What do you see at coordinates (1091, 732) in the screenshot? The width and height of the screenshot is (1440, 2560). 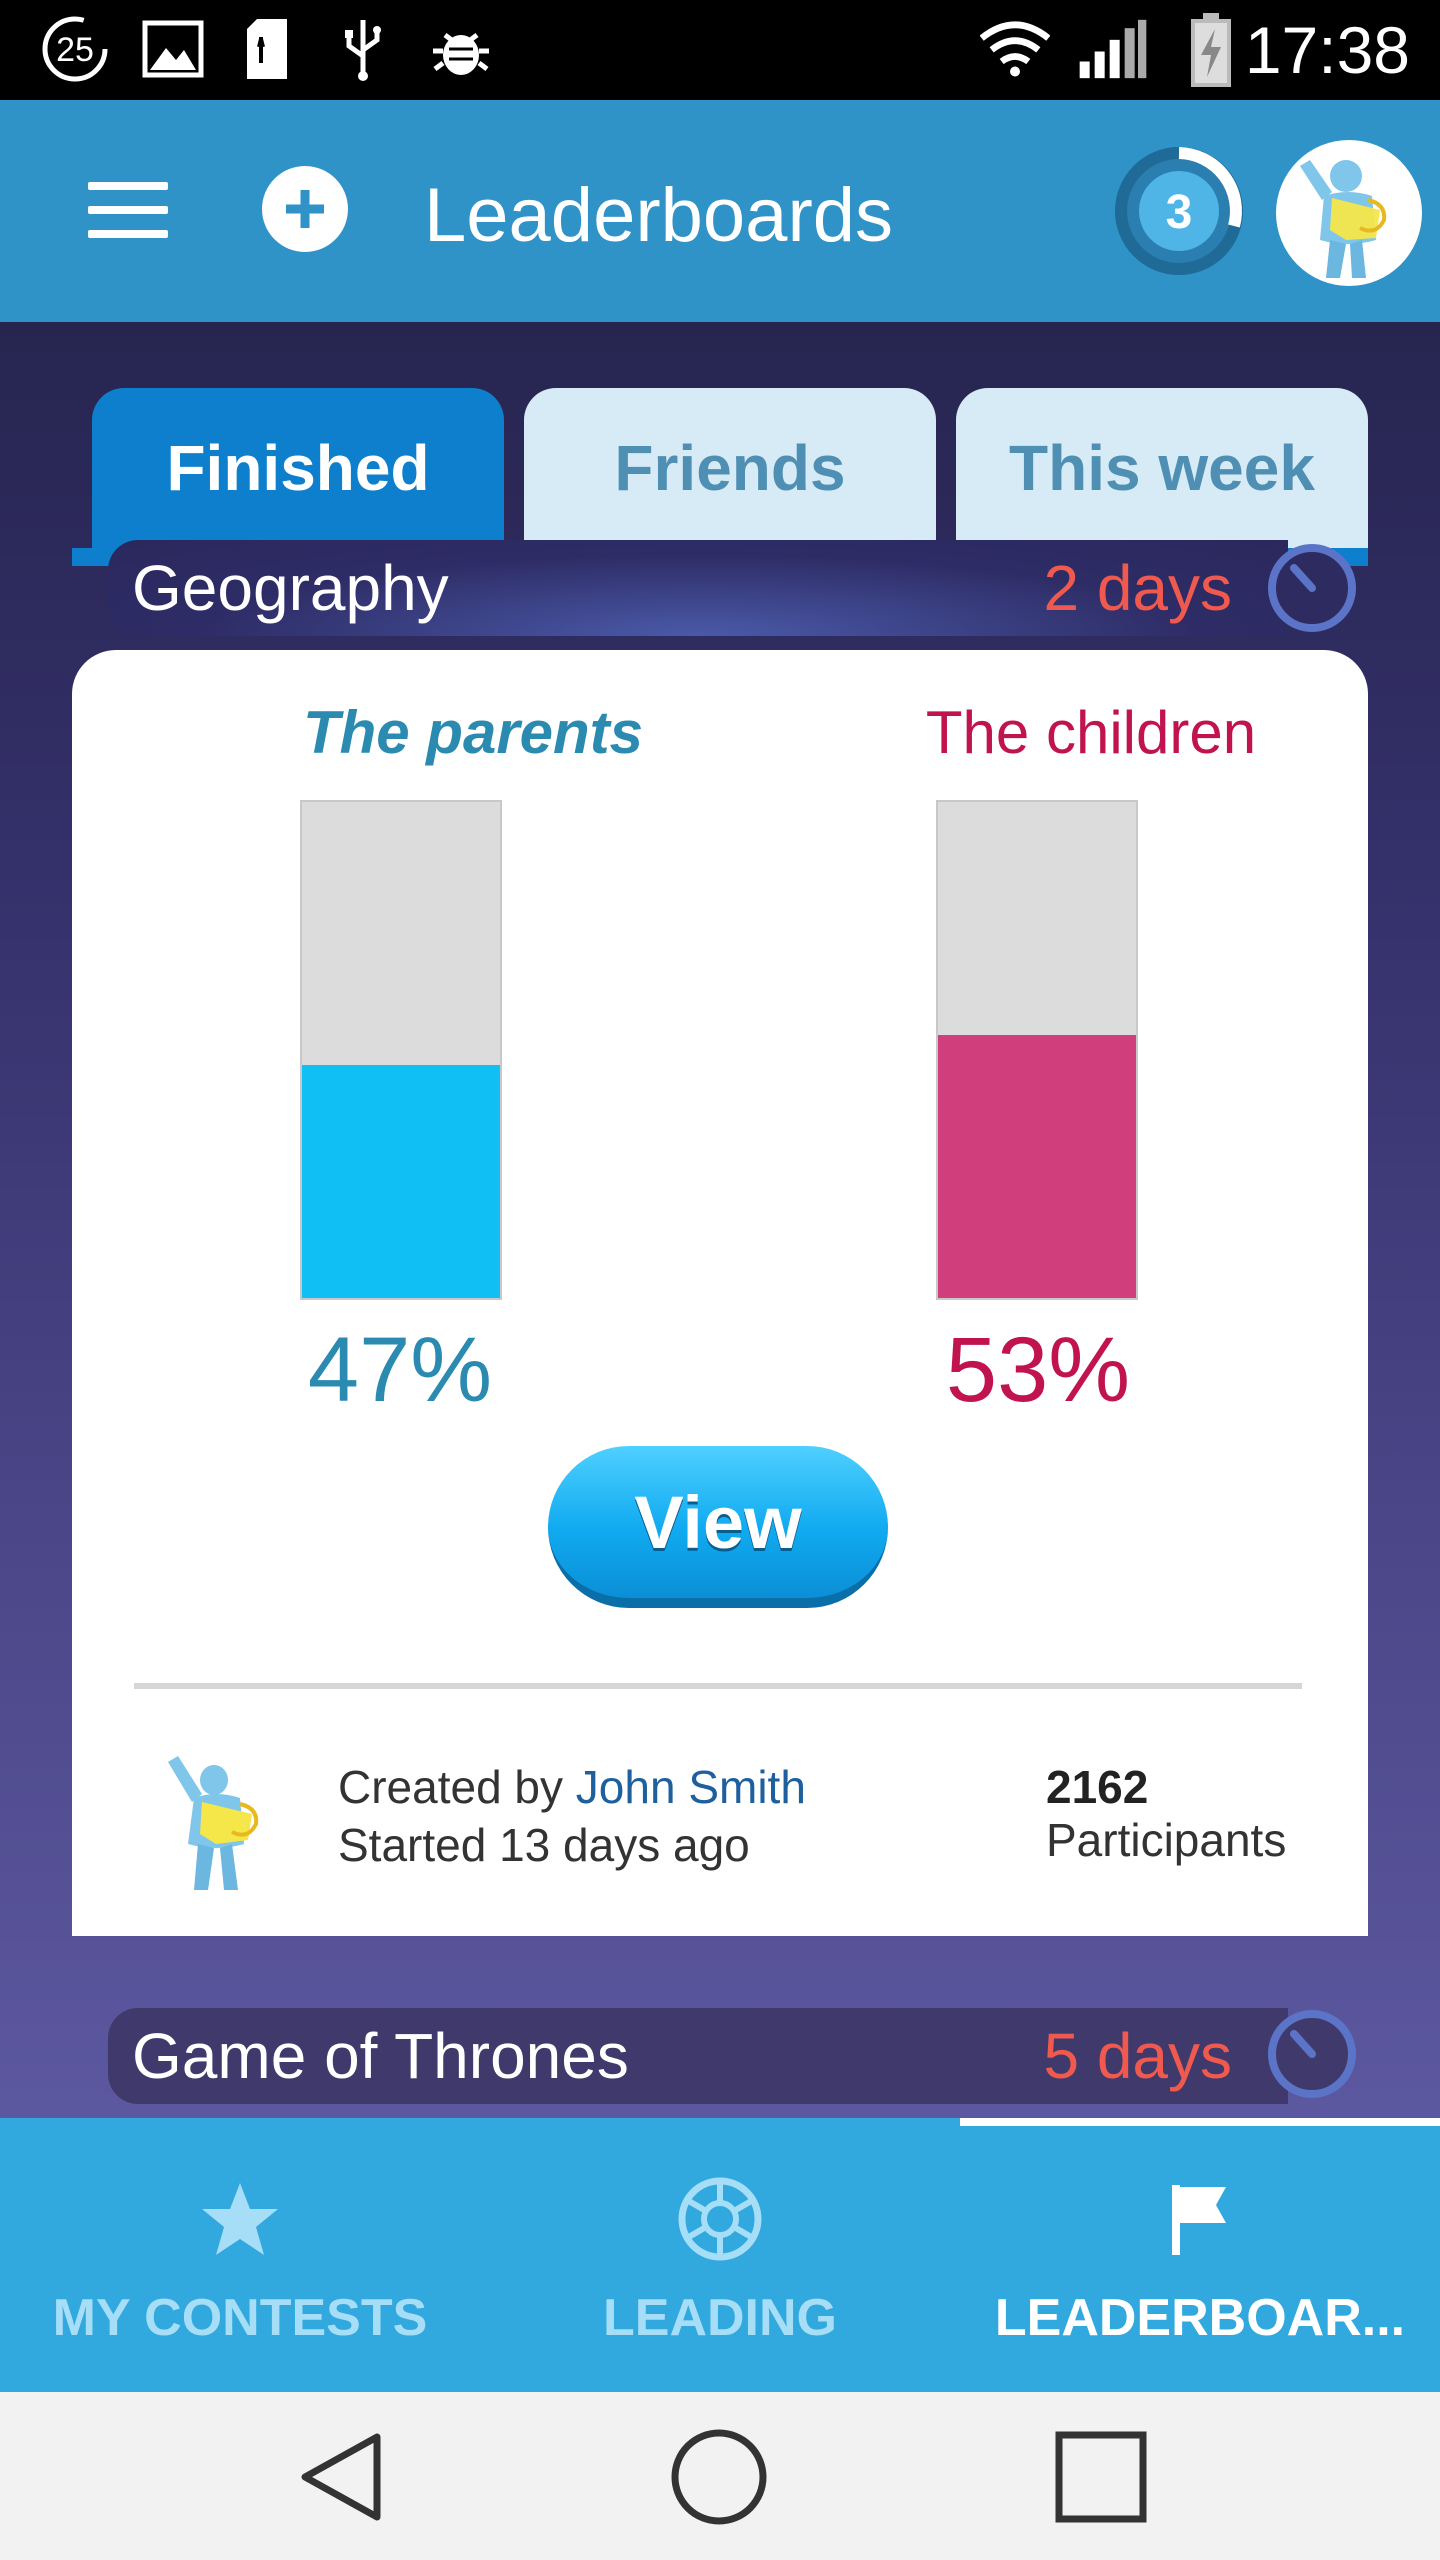 I see `team-children-label: The children` at bounding box center [1091, 732].